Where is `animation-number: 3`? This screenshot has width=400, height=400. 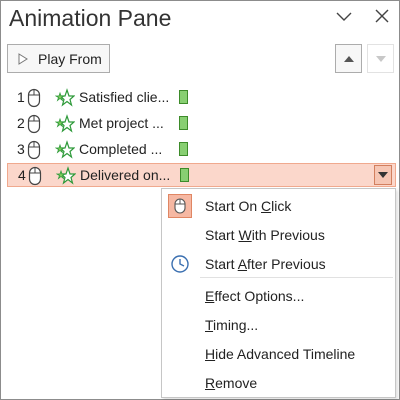 animation-number: 3 is located at coordinates (21, 149).